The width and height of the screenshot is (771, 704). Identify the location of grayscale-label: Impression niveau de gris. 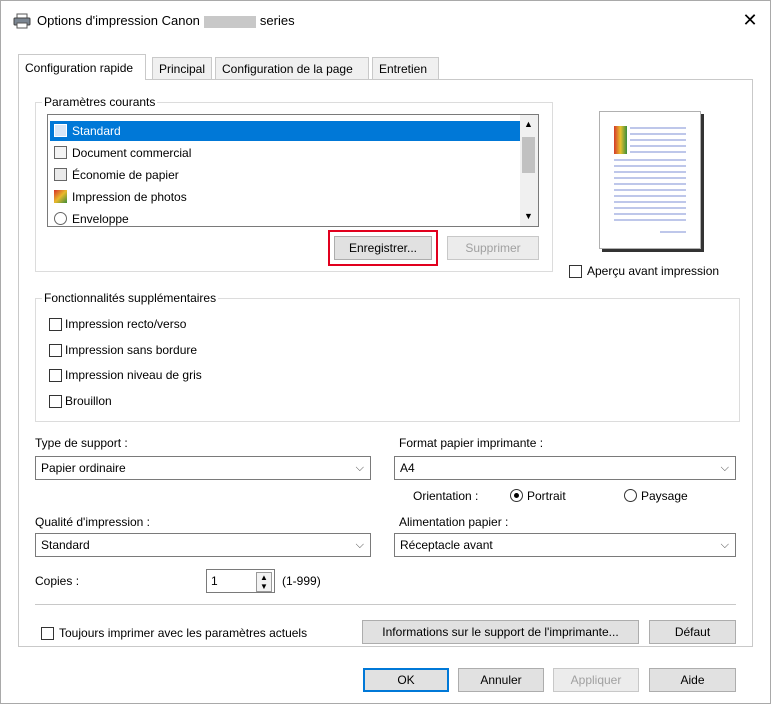
(133, 375).